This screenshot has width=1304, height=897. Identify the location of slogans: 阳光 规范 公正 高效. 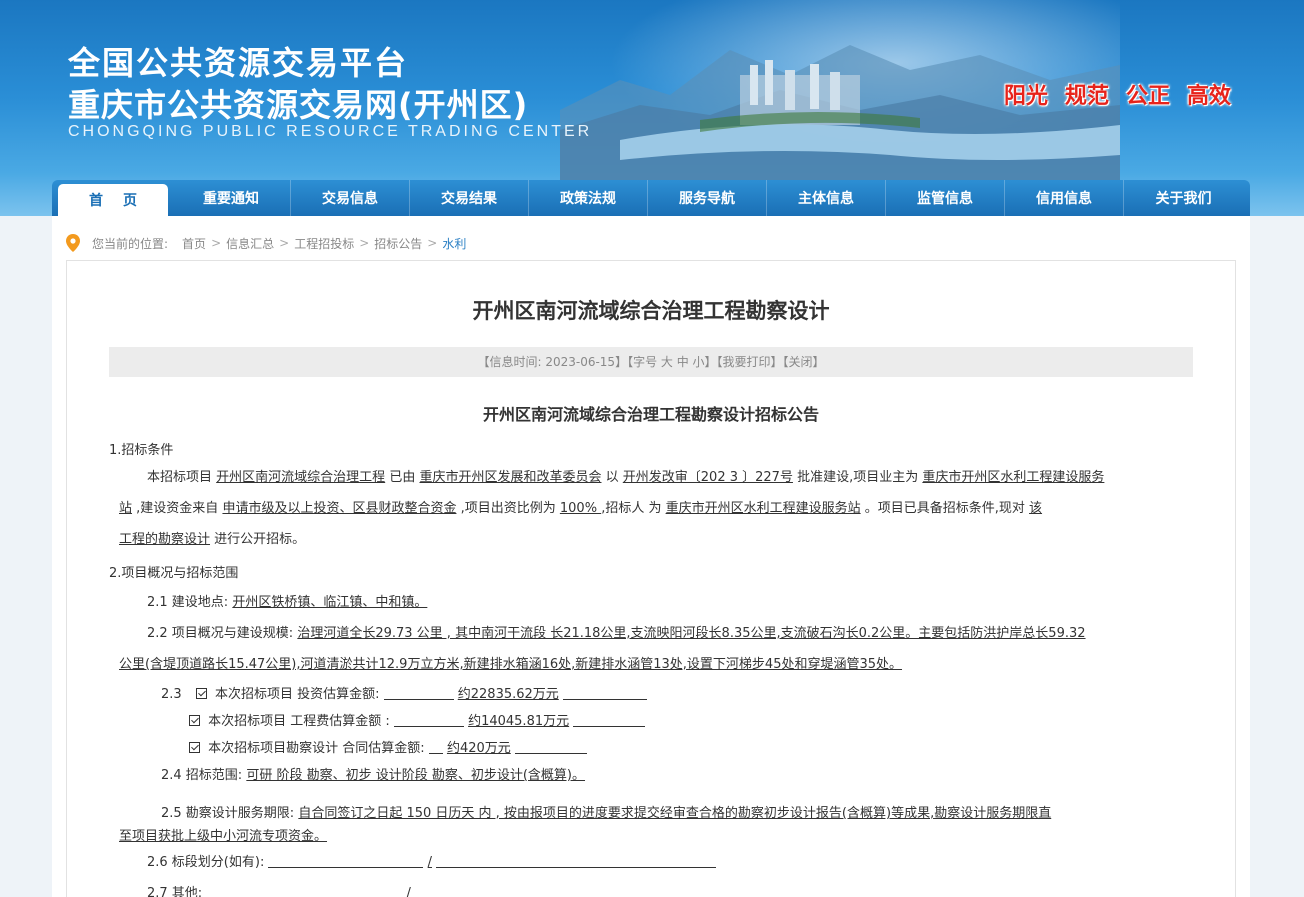
(1117, 94).